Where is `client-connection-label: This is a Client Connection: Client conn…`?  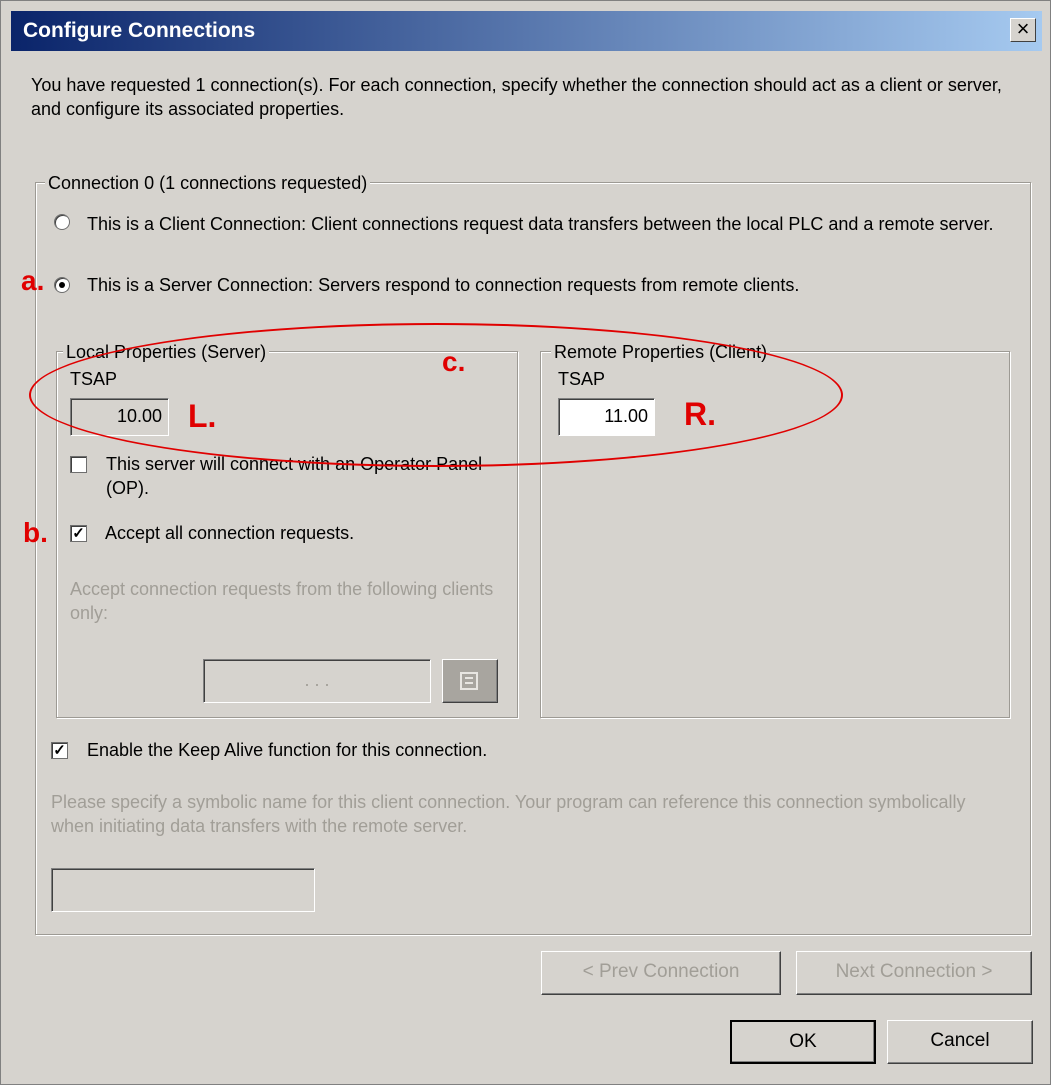 client-connection-label: This is a Client Connection: Client conn… is located at coordinates (540, 224).